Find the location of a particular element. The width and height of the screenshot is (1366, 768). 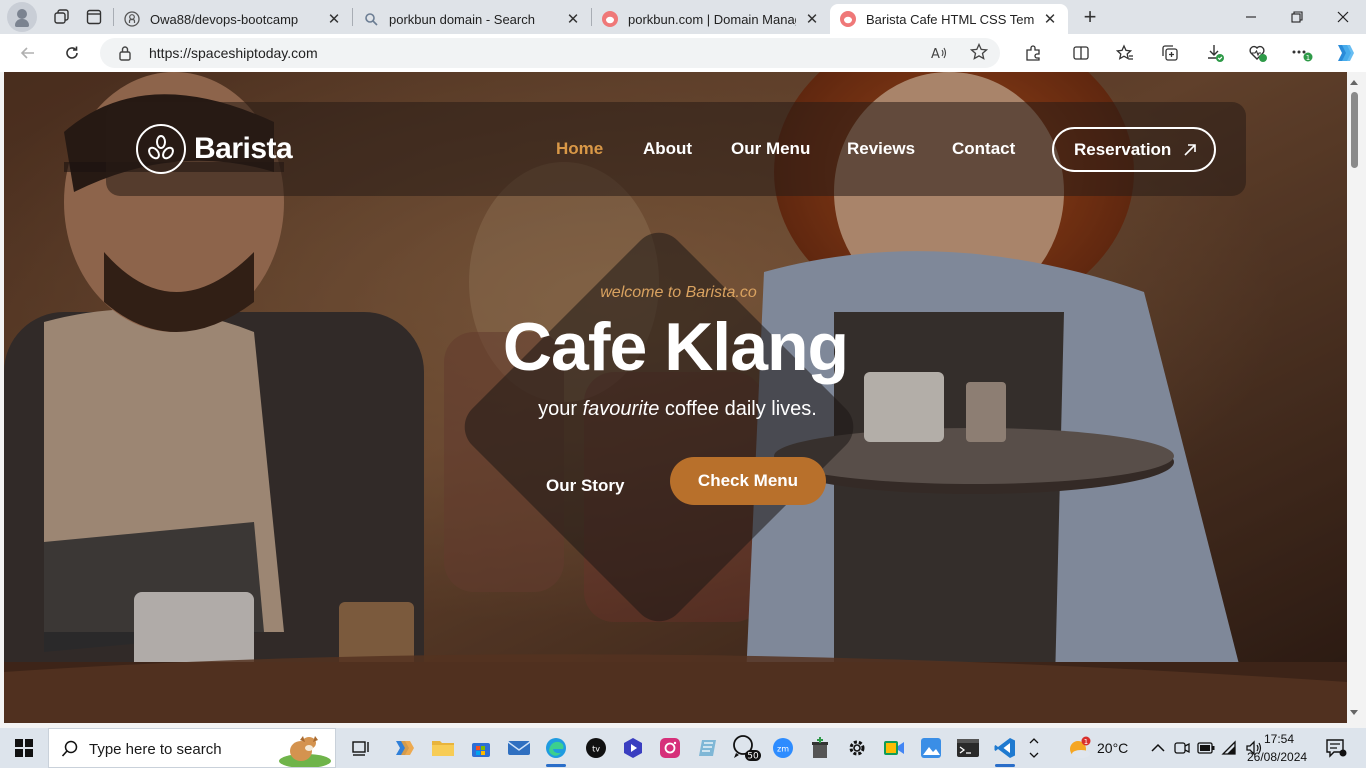

back-arrow-icon is located at coordinates (27, 53).